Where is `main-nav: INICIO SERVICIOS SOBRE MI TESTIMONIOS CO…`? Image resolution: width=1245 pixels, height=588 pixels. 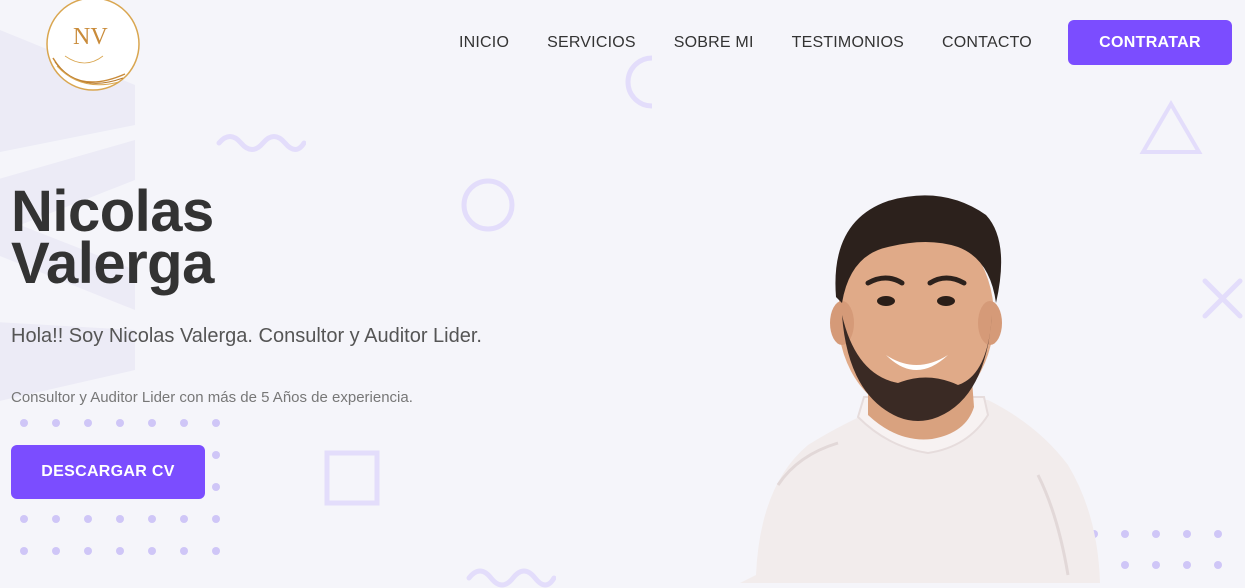
main-nav: INICIO SERVICIOS SOBRE MI TESTIMONIOS CO… is located at coordinates (764, 43).